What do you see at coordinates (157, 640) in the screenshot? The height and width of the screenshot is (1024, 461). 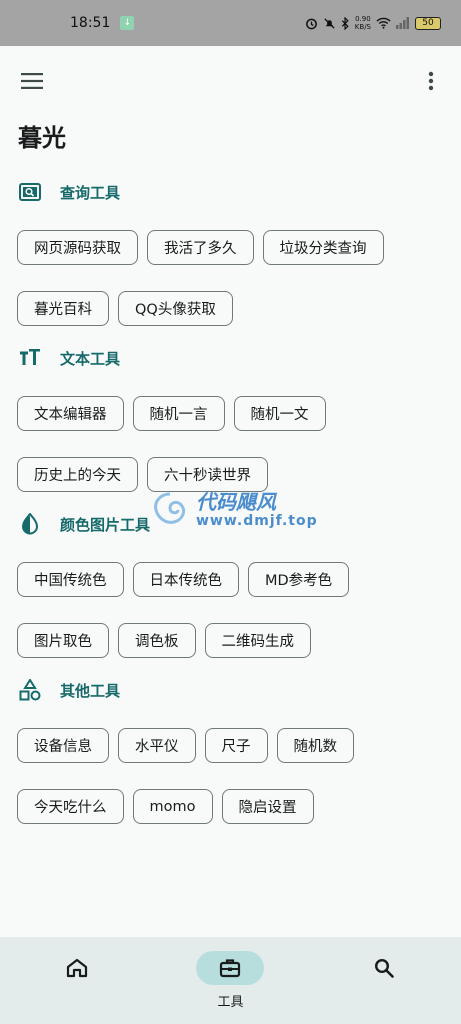 I see `chip-palette: 调色板` at bounding box center [157, 640].